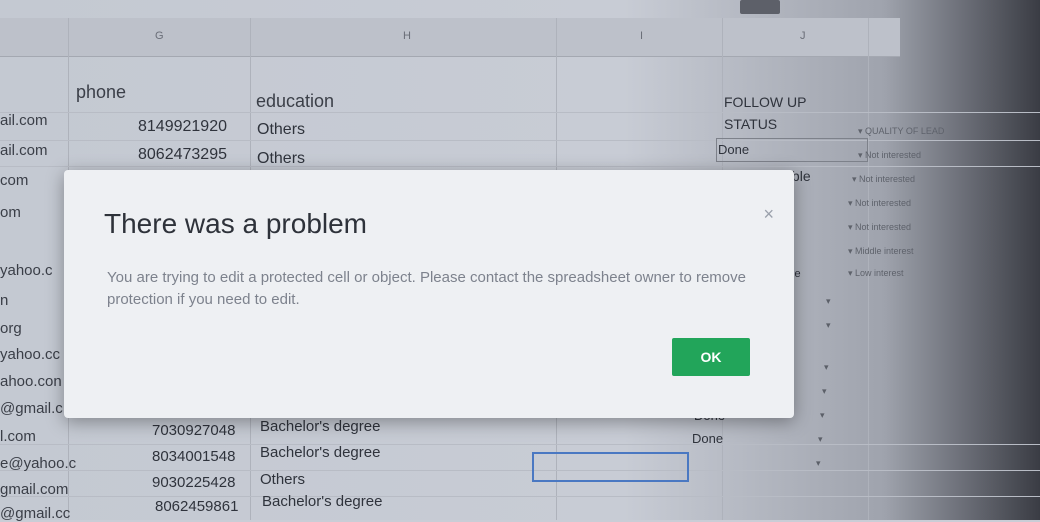 This screenshot has height=522, width=1040. I want to click on close-icon: ×, so click(768, 214).